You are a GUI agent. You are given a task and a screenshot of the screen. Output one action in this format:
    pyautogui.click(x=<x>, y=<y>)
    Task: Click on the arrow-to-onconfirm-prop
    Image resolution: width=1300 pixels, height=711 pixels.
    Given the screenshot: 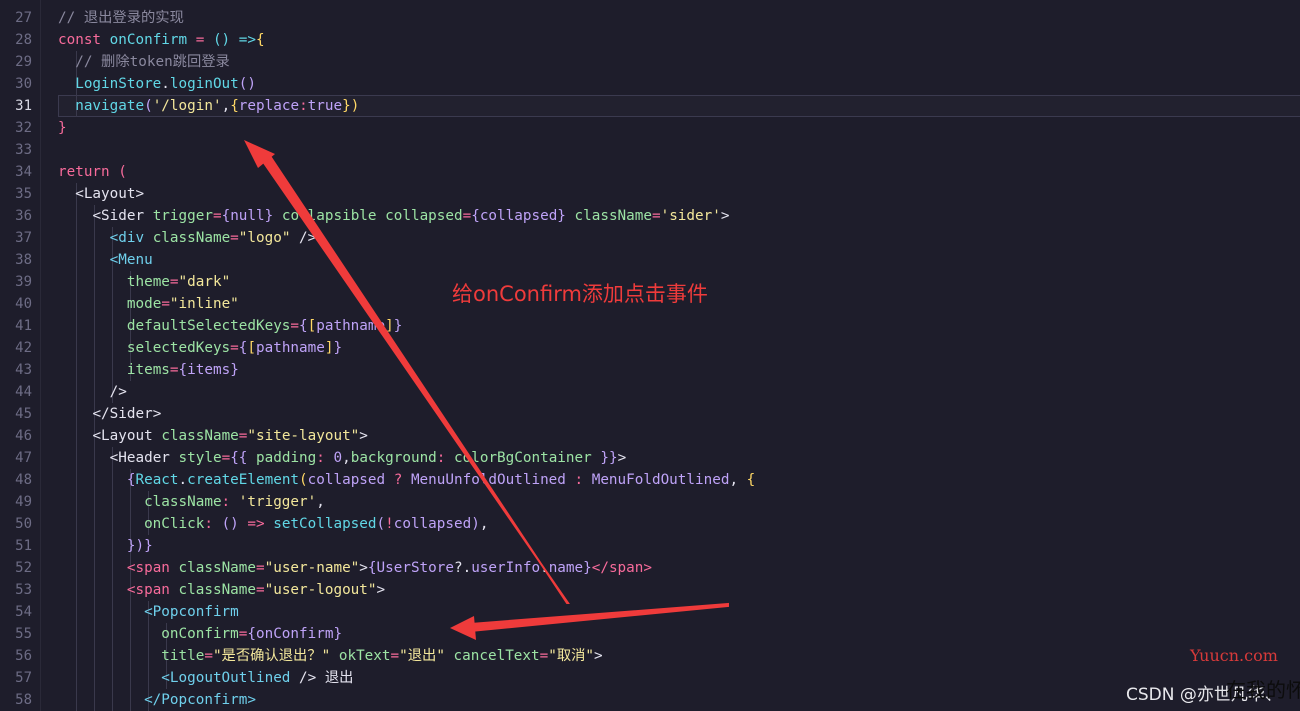 What is the action you would take?
    pyautogui.click(x=599, y=617)
    